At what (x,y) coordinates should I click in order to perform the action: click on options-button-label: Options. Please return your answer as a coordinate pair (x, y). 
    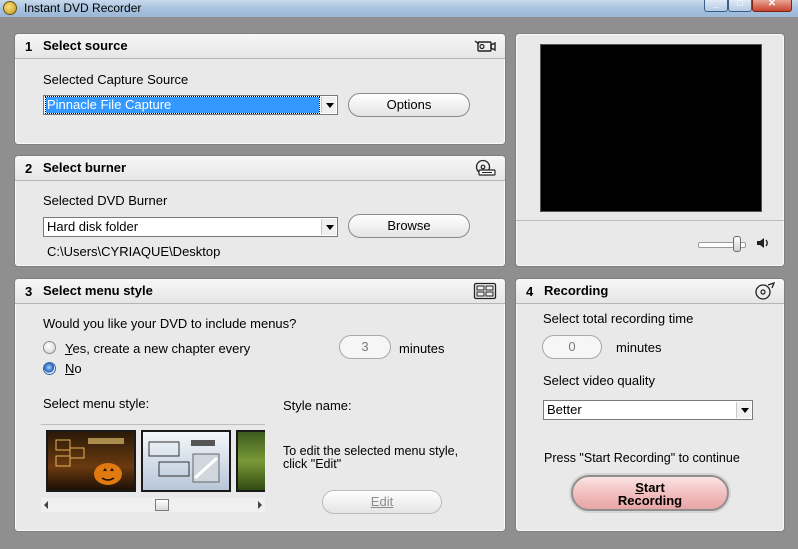
    Looking at the image, I should click on (409, 104).